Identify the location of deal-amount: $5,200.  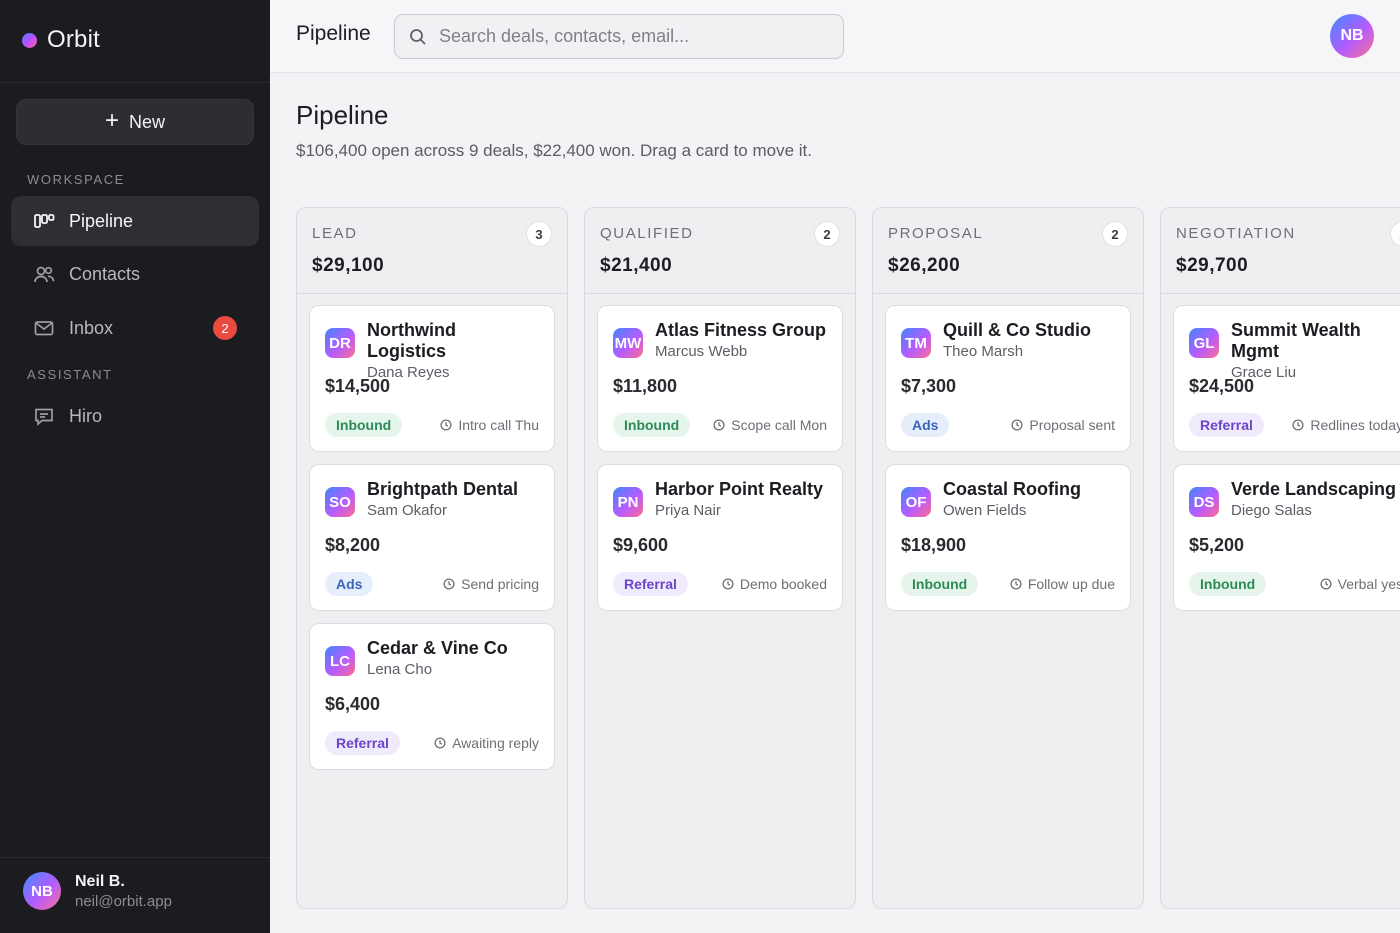
(1217, 545).